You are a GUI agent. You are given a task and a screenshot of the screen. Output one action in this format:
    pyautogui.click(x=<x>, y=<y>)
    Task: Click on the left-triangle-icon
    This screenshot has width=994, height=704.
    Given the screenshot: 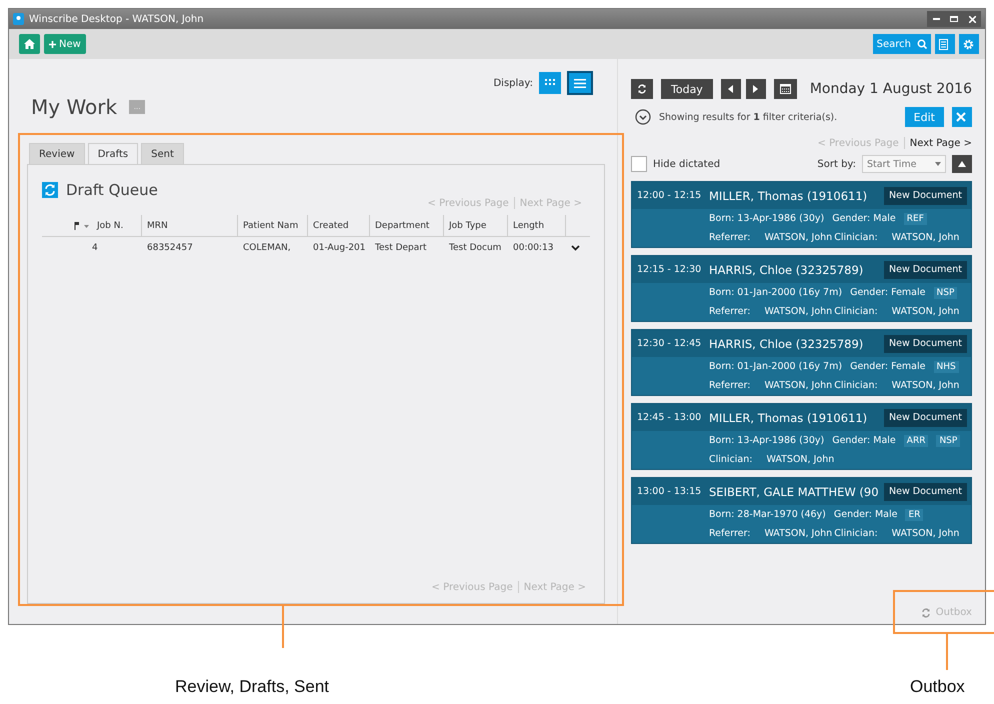 What is the action you would take?
    pyautogui.click(x=731, y=89)
    